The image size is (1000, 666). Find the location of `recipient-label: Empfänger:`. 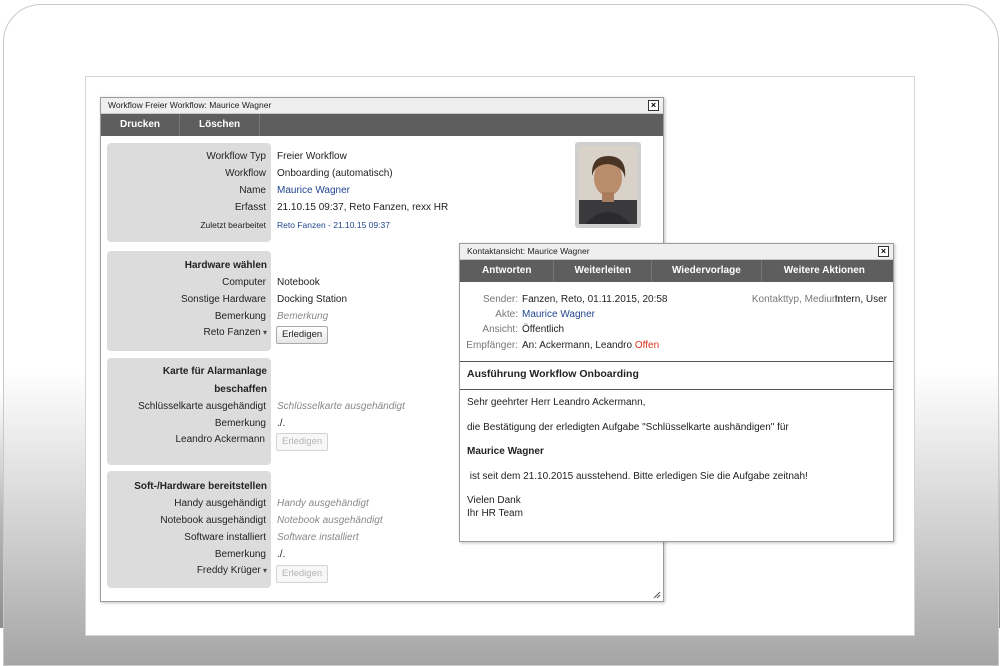

recipient-label: Empfänger: is located at coordinates (492, 345).